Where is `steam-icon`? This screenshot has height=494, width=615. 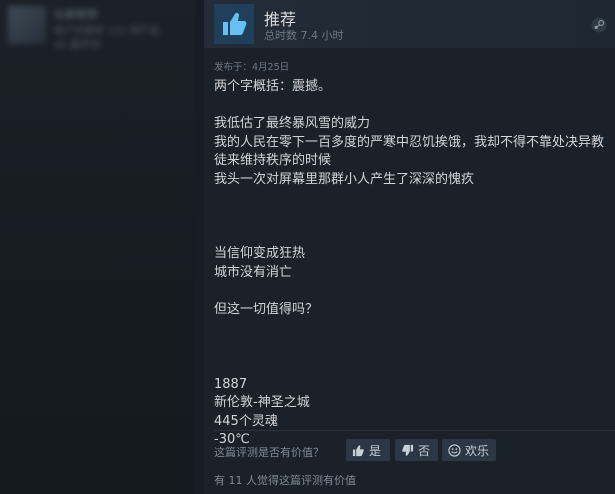 steam-icon is located at coordinates (599, 25).